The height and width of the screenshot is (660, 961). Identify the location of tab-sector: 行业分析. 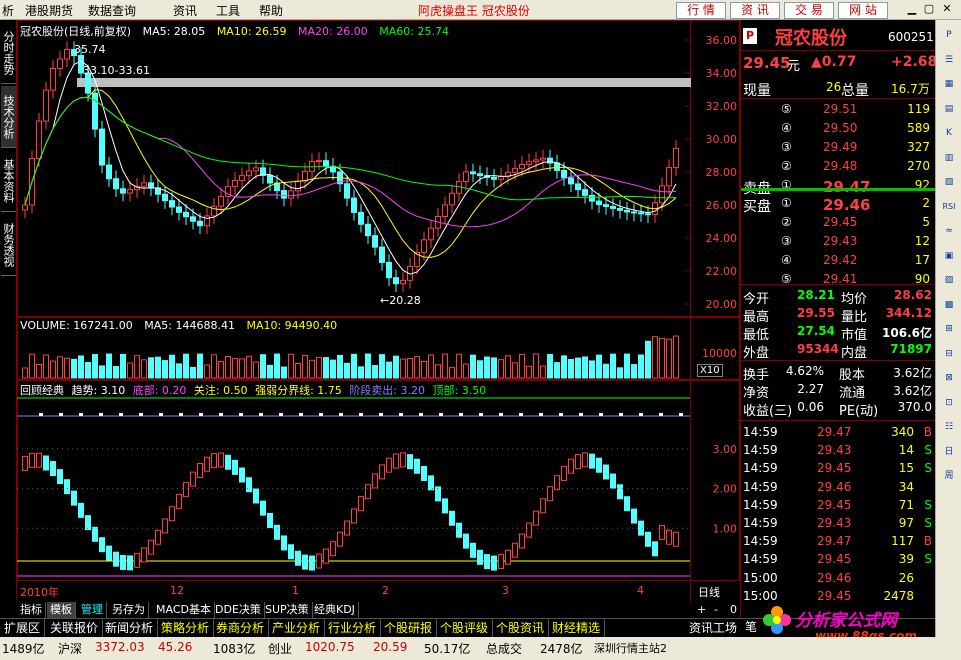
(353, 628).